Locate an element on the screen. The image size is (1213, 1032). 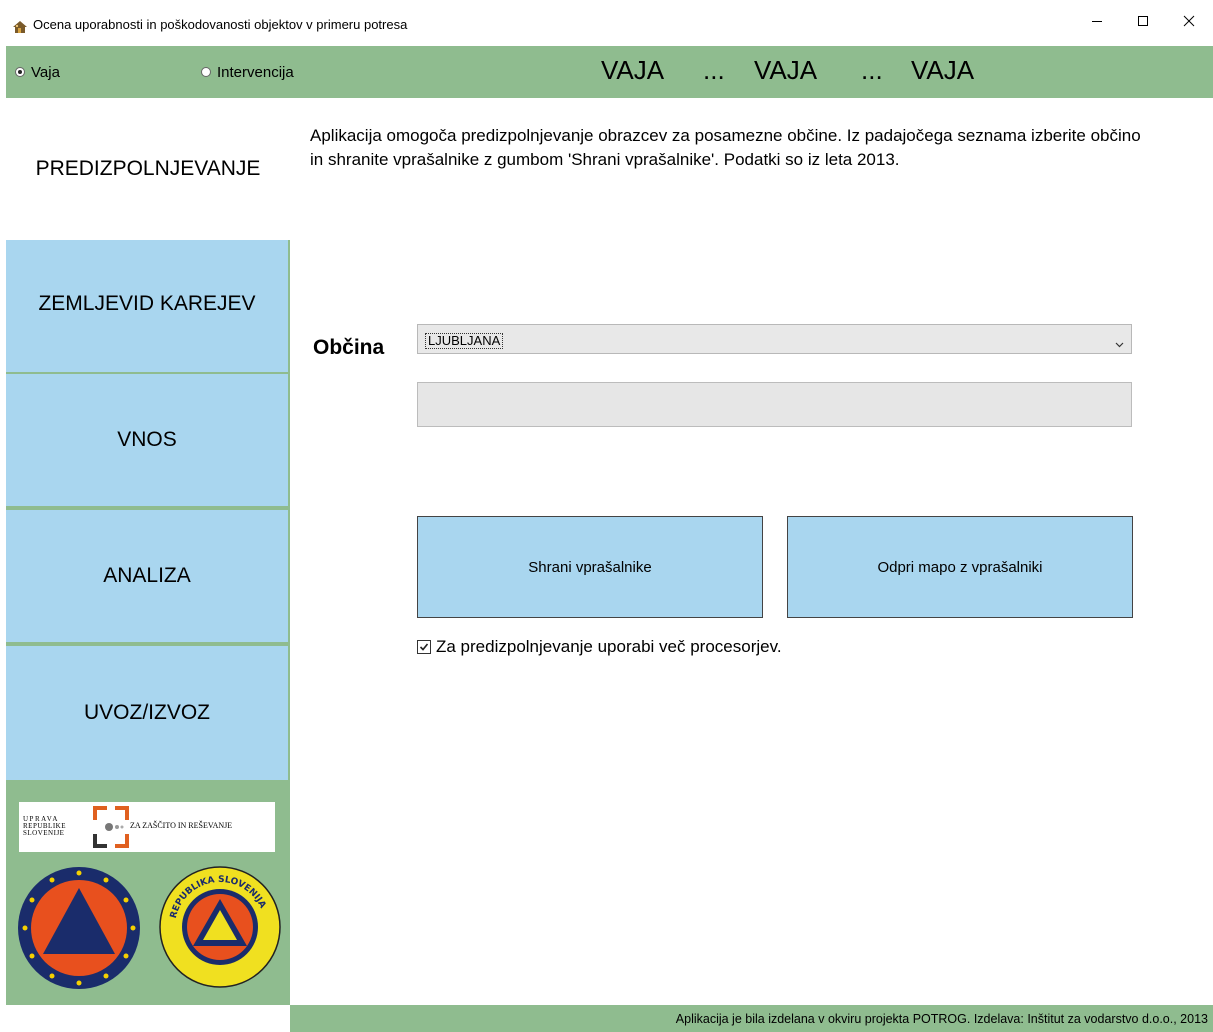
sidebar-item-uvoz-izvoz: UVOZ/IZVOZ is located at coordinates (147, 713).